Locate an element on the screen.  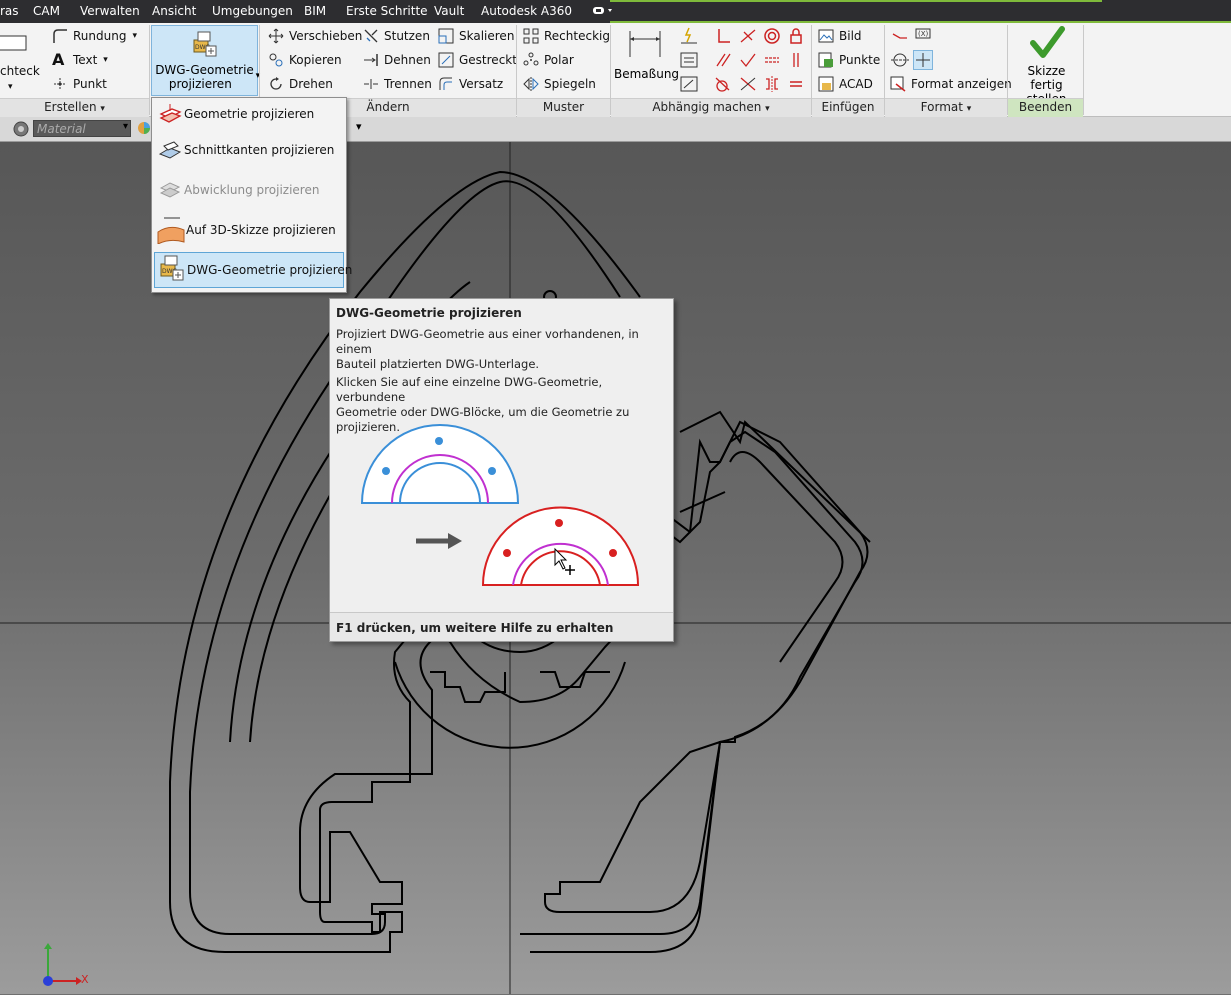
menu-vault: Vault is located at coordinates (449, 11).